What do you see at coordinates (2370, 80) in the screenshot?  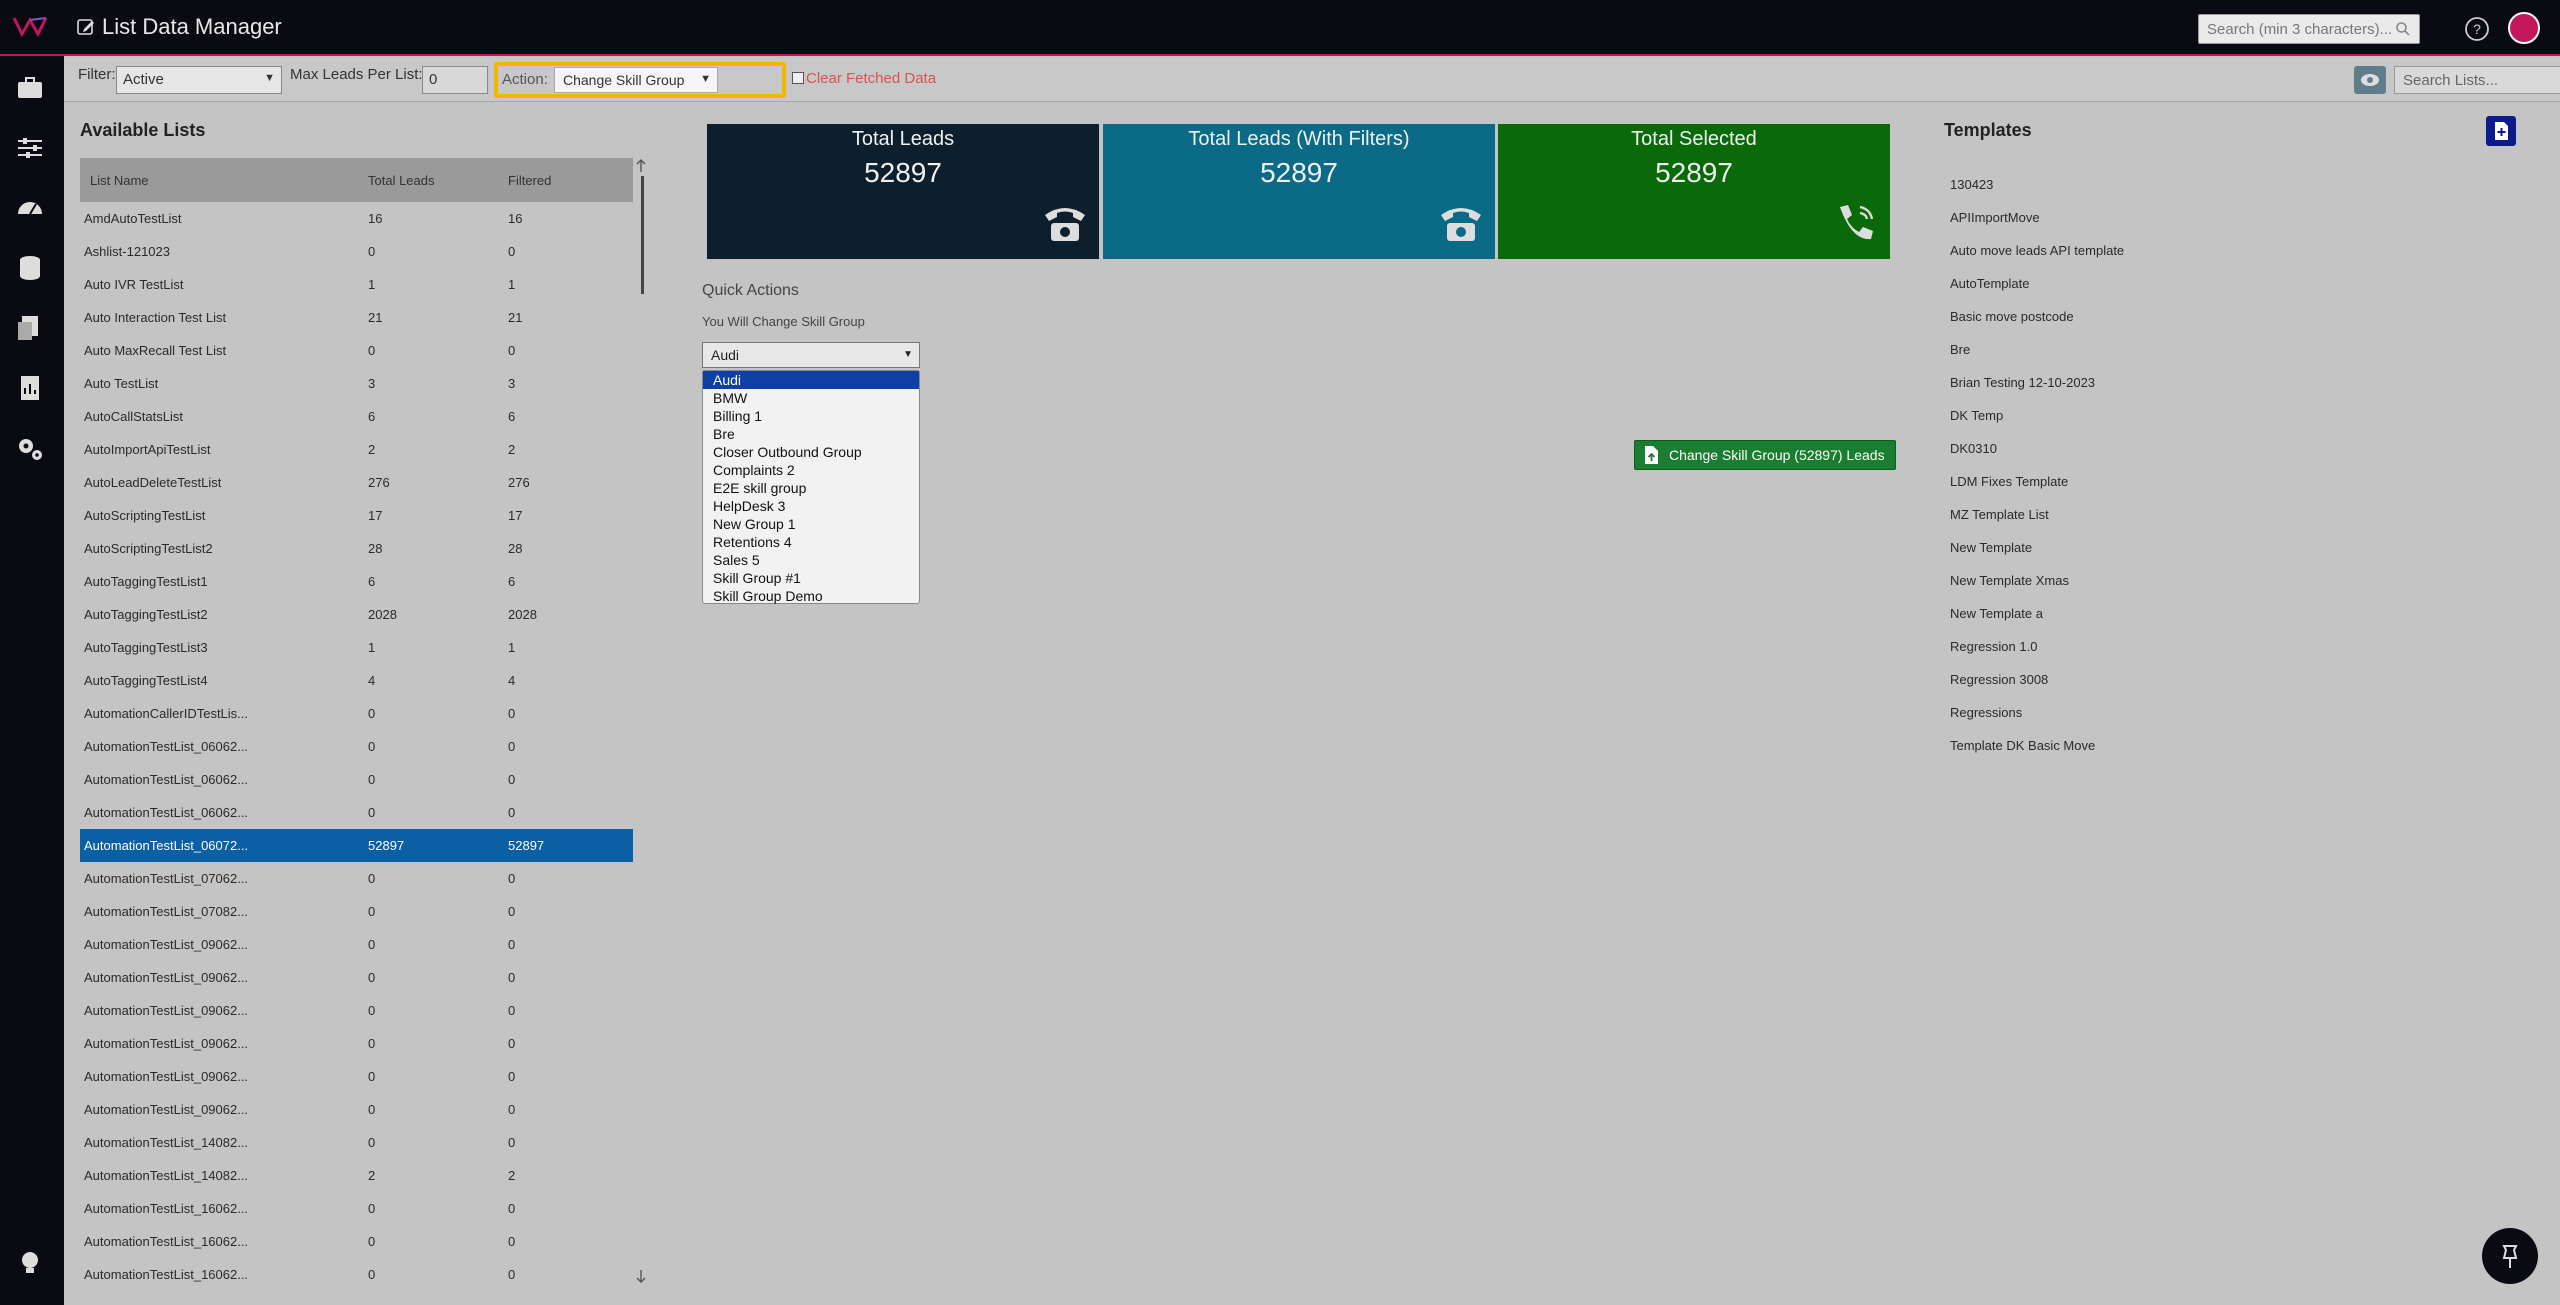 I see `toggle-visibility-button` at bounding box center [2370, 80].